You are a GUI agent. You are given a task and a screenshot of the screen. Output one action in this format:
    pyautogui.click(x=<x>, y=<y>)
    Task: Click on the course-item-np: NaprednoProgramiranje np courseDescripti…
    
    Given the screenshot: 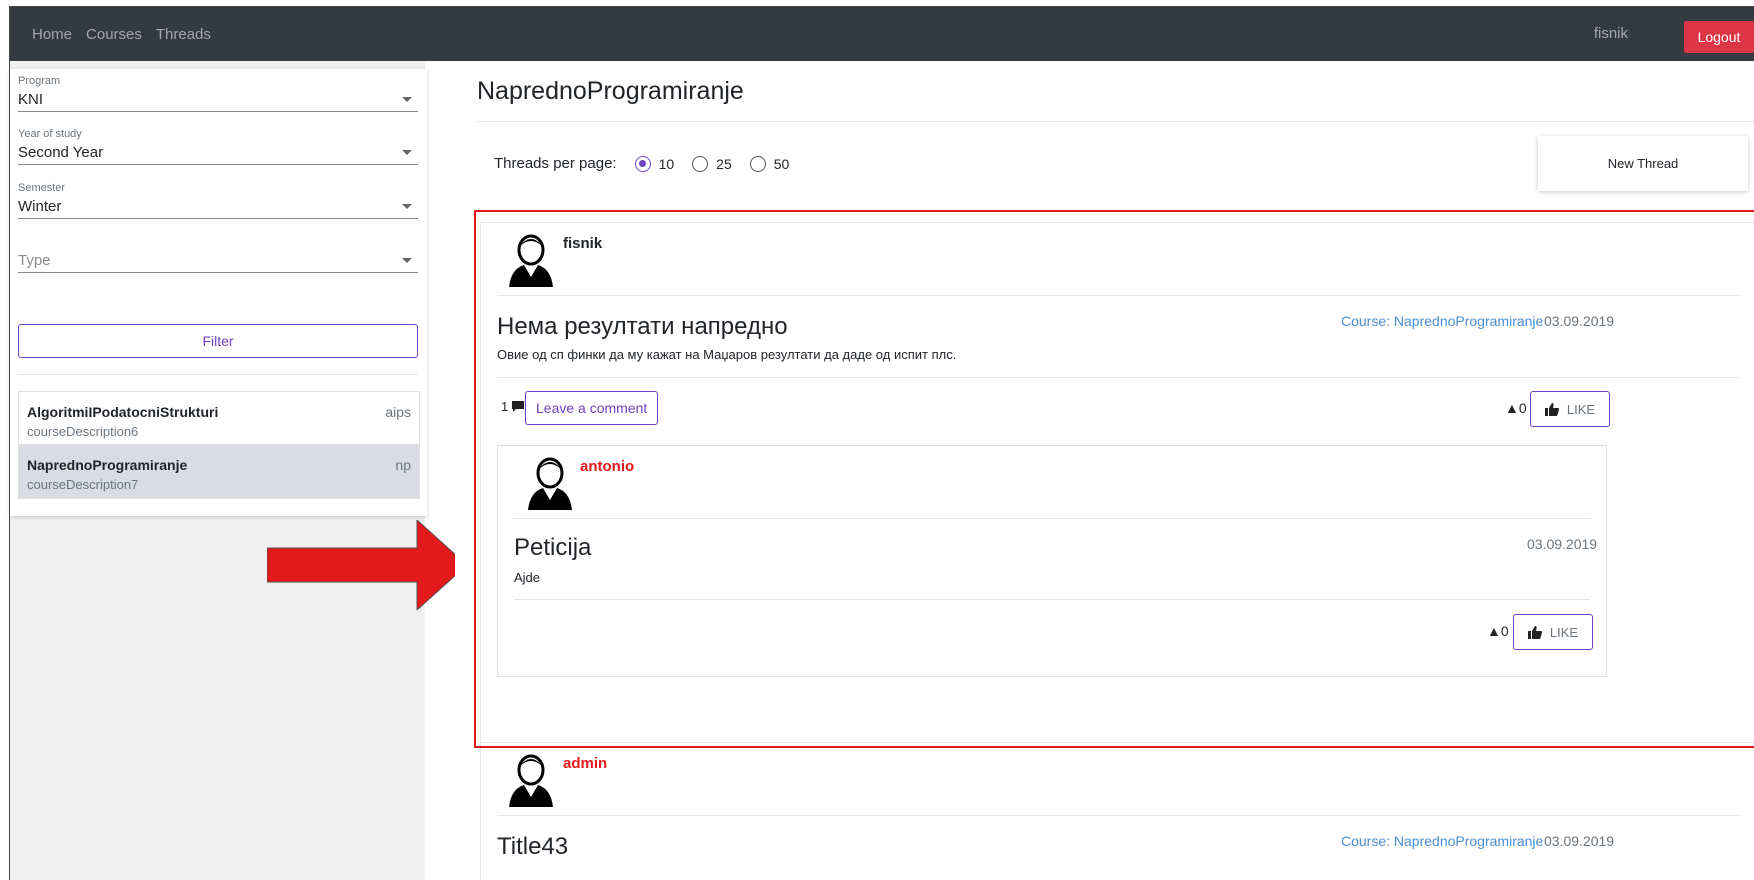 What is the action you would take?
    pyautogui.click(x=219, y=471)
    